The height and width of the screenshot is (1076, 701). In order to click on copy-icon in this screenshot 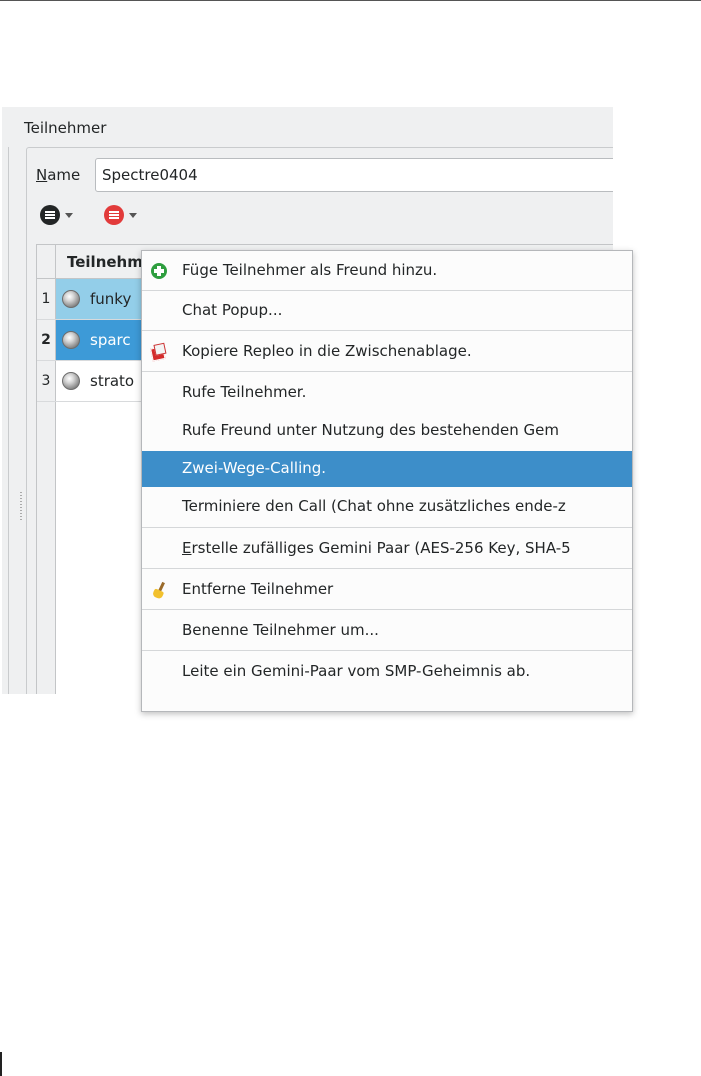, I will do `click(159, 352)`.